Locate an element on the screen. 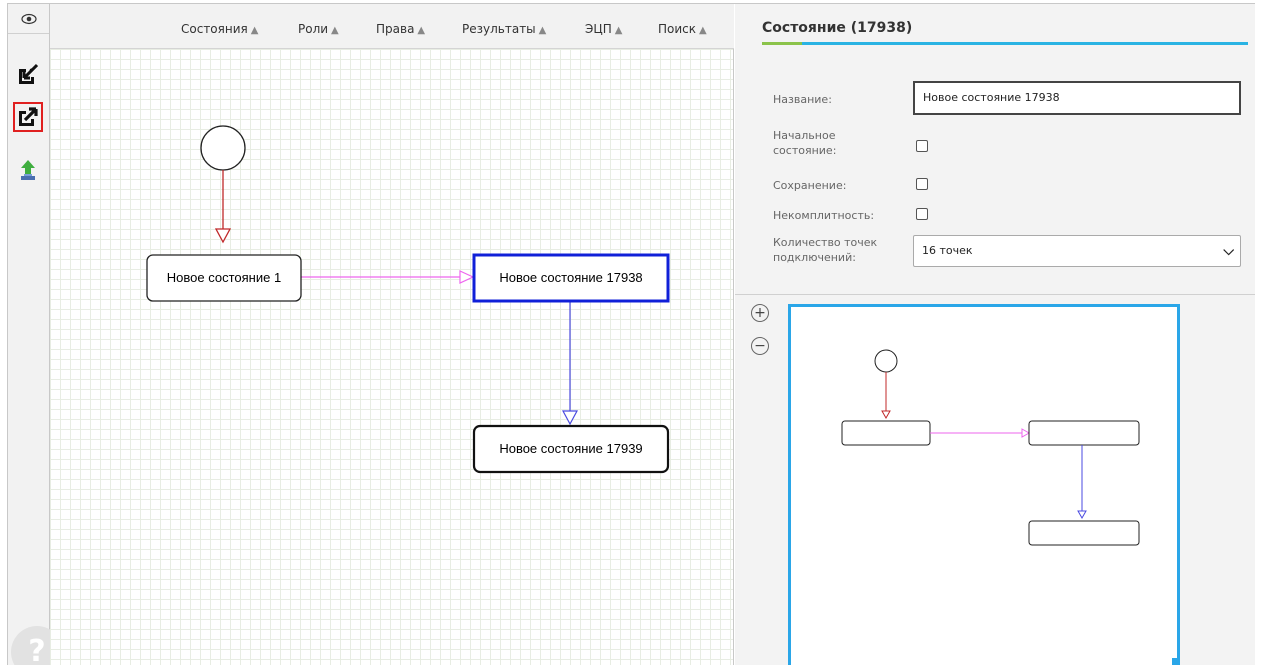 Image resolution: width=1262 pixels, height=665 pixels. import-icon is located at coordinates (28, 75).